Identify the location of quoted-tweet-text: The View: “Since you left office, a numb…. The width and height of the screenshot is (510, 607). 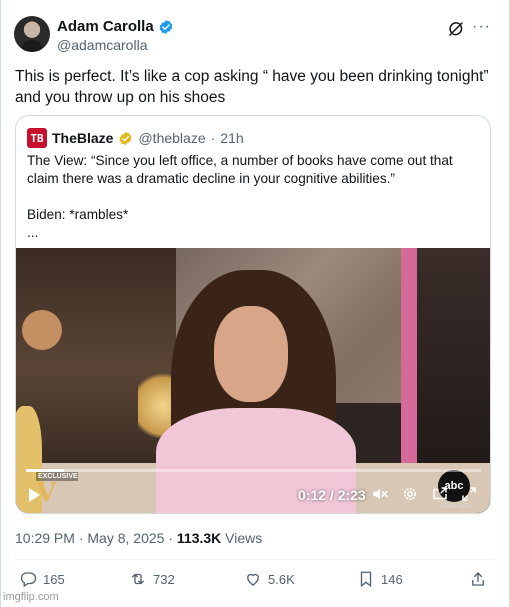
(252, 197).